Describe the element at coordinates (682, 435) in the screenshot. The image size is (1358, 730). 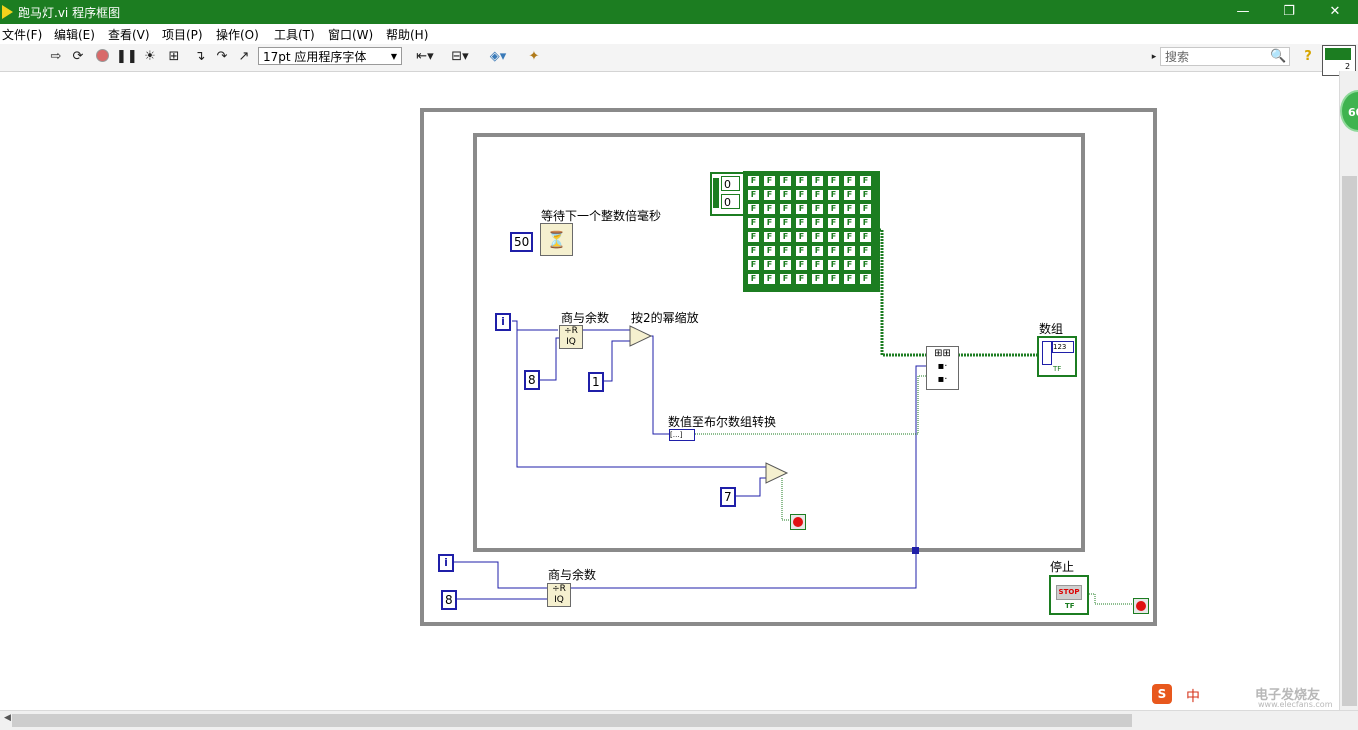
I see `num-to-bool-node: […]` at that location.